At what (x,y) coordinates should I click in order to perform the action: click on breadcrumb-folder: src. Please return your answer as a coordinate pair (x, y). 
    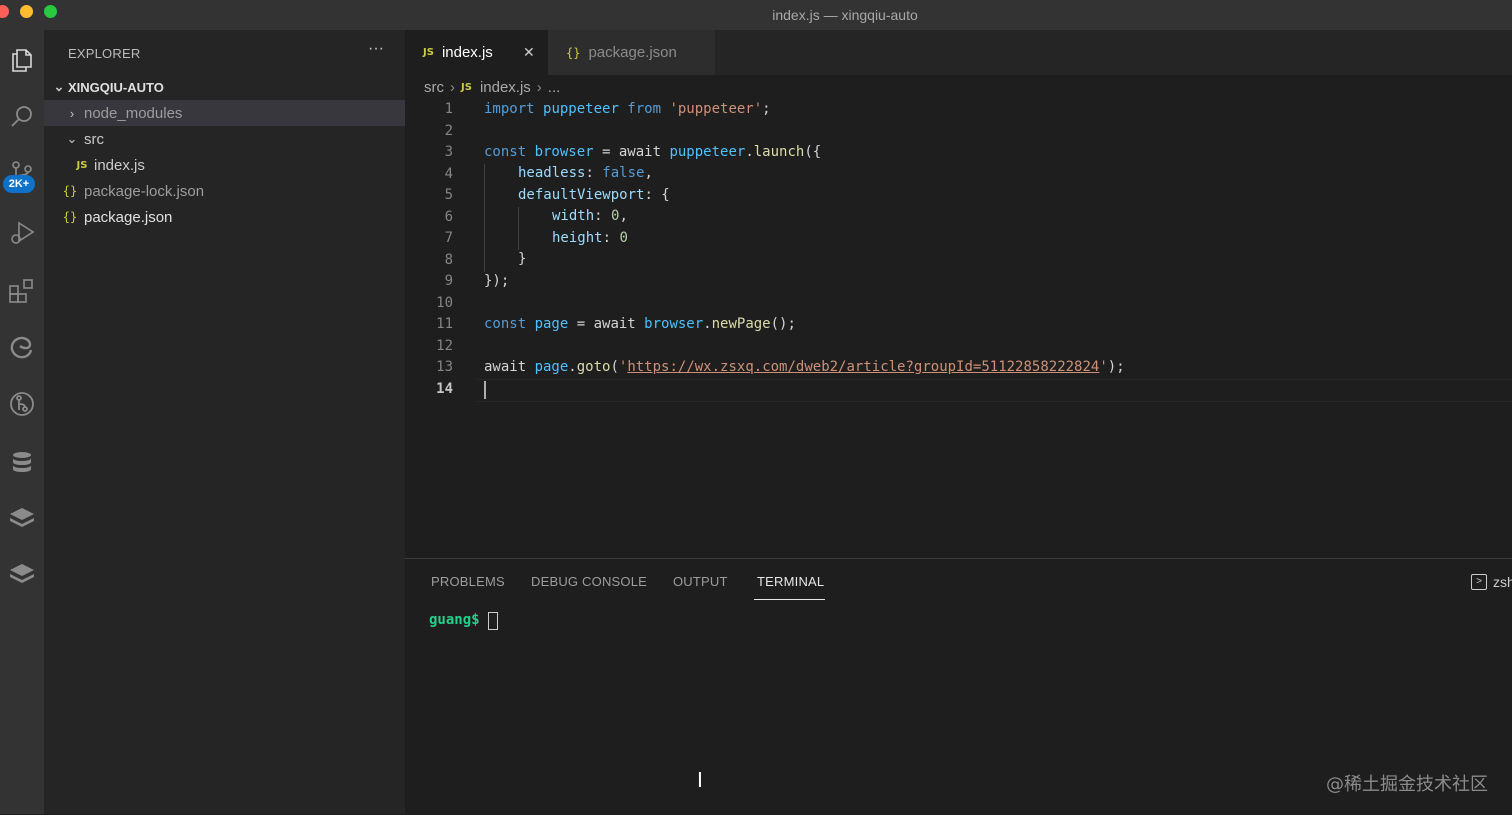
    Looking at the image, I should click on (434, 87).